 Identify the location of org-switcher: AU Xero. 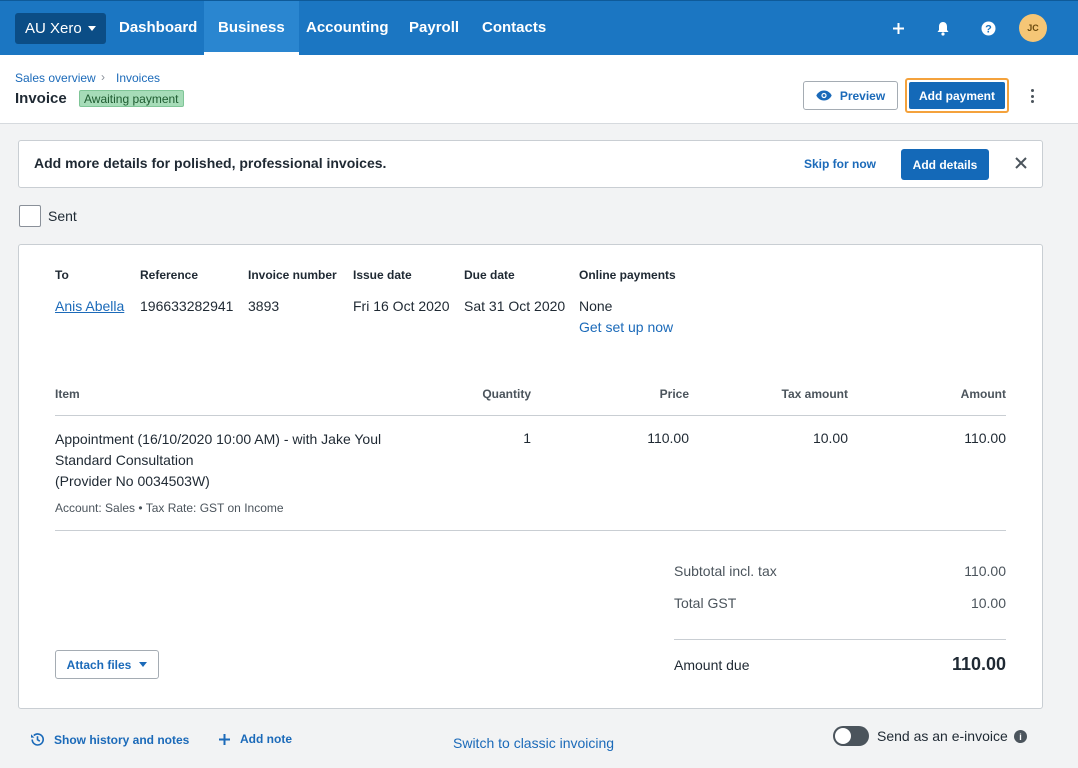
(60, 28).